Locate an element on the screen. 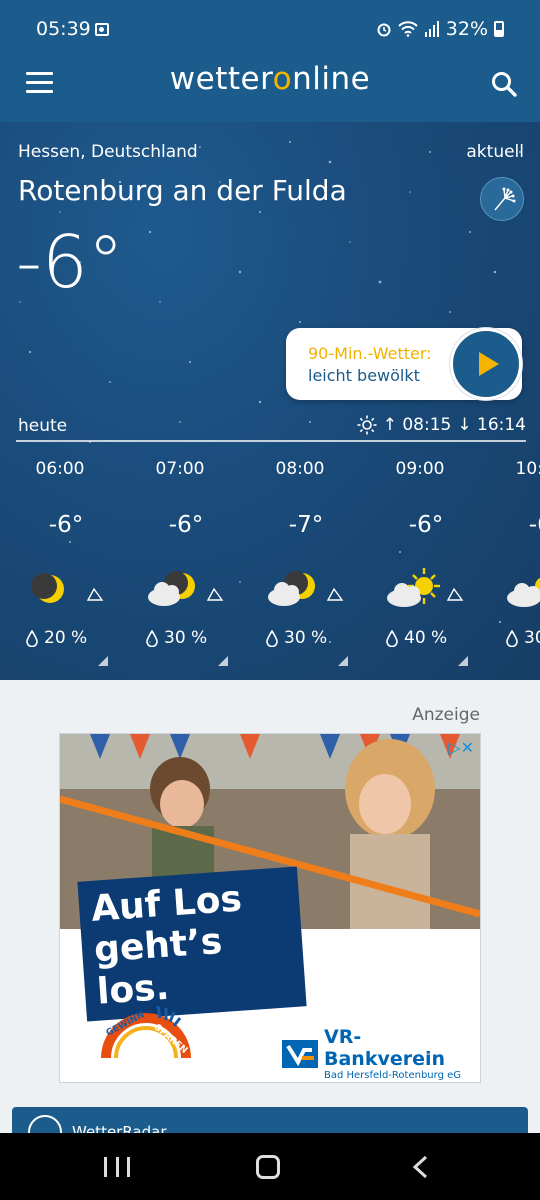 Image resolution: width=540 pixels, height=1200 pixels. sun-times: ↑ 08:15 ↓ 16:14 is located at coordinates (441, 425).